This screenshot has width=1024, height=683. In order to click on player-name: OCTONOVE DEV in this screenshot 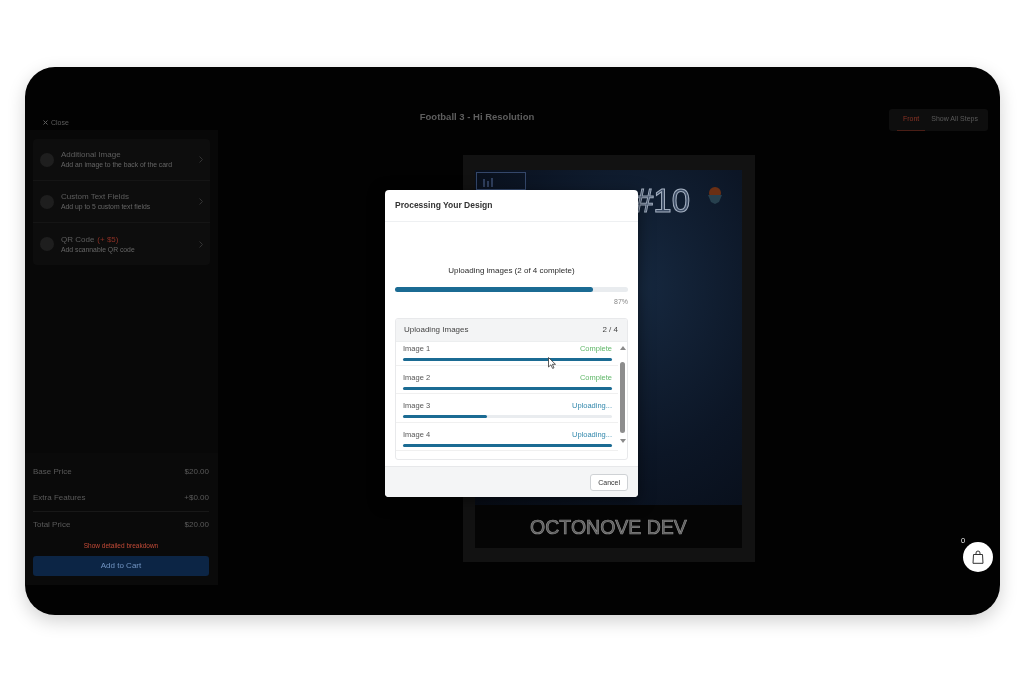, I will do `click(608, 526)`.